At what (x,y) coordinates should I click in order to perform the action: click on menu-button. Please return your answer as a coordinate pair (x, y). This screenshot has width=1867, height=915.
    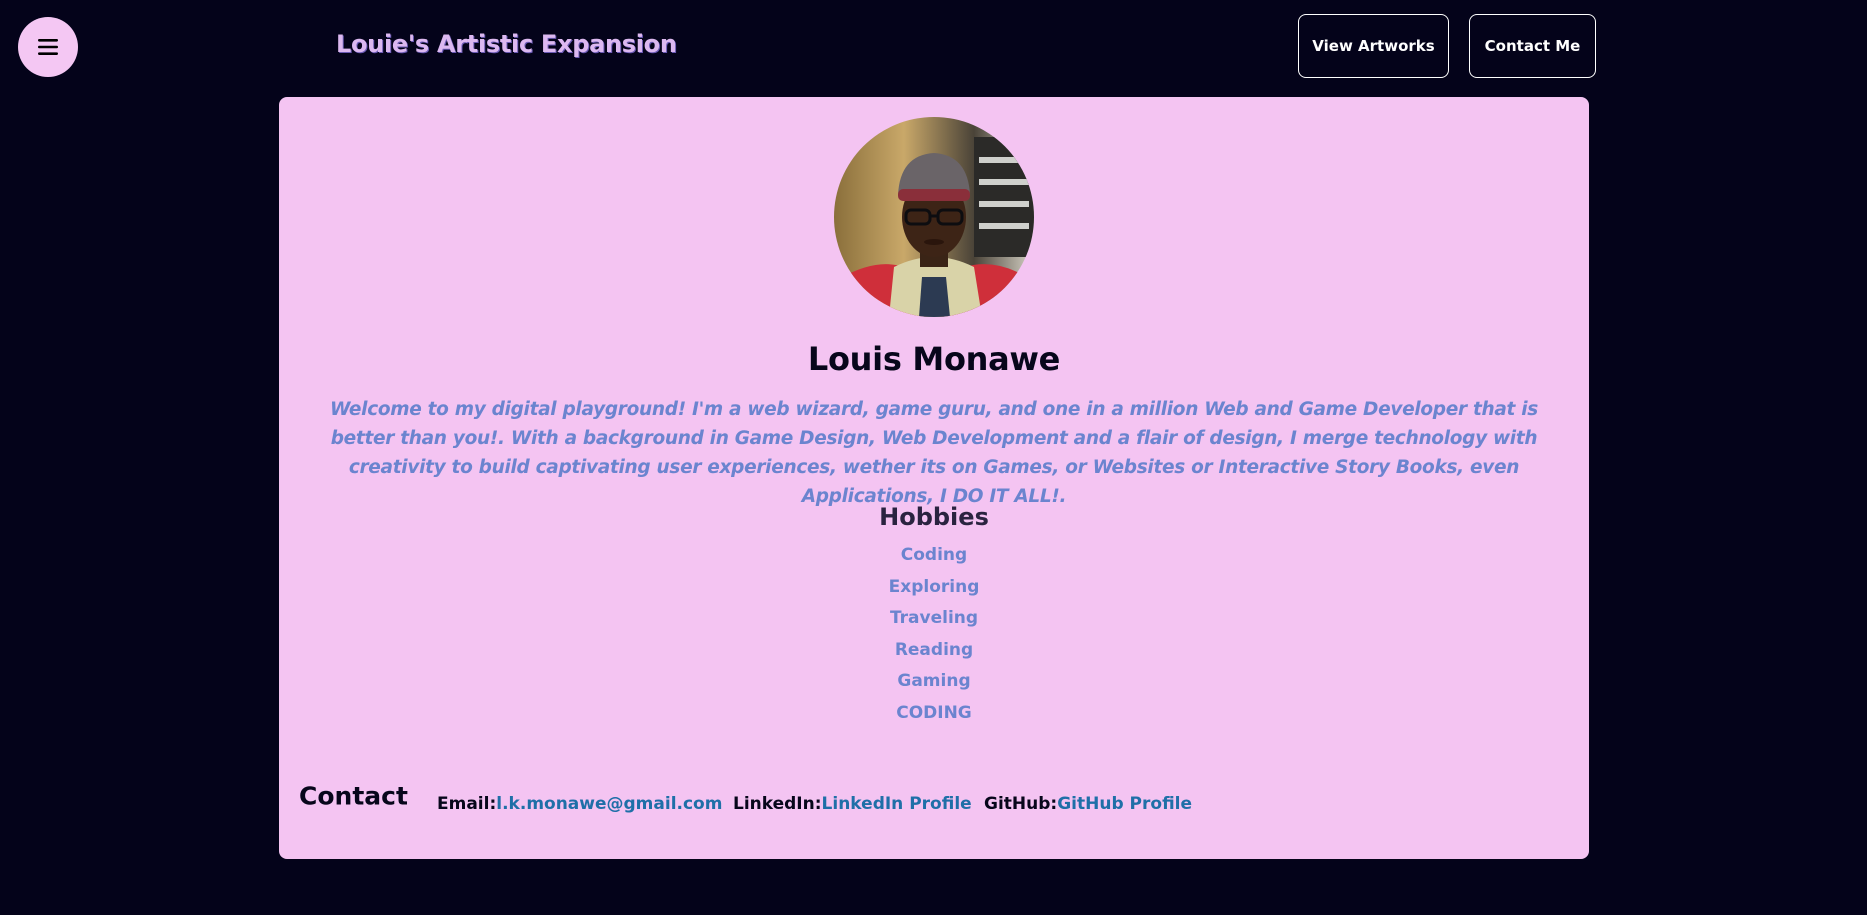
    Looking at the image, I should click on (48, 47).